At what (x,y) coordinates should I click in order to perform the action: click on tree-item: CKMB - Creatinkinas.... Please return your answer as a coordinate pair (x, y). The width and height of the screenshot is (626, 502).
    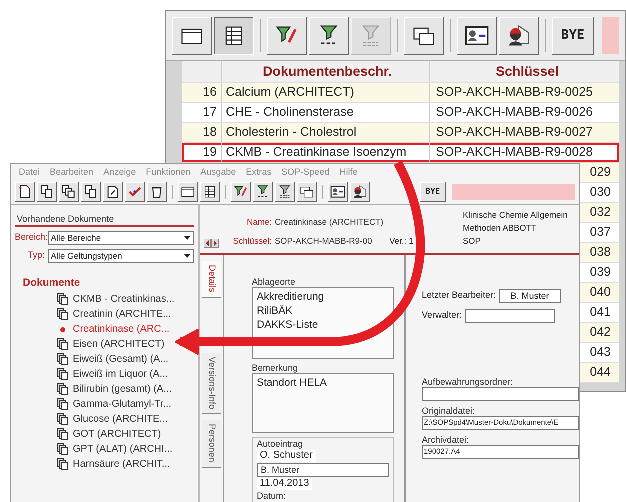
    Looking at the image, I should click on (95, 299).